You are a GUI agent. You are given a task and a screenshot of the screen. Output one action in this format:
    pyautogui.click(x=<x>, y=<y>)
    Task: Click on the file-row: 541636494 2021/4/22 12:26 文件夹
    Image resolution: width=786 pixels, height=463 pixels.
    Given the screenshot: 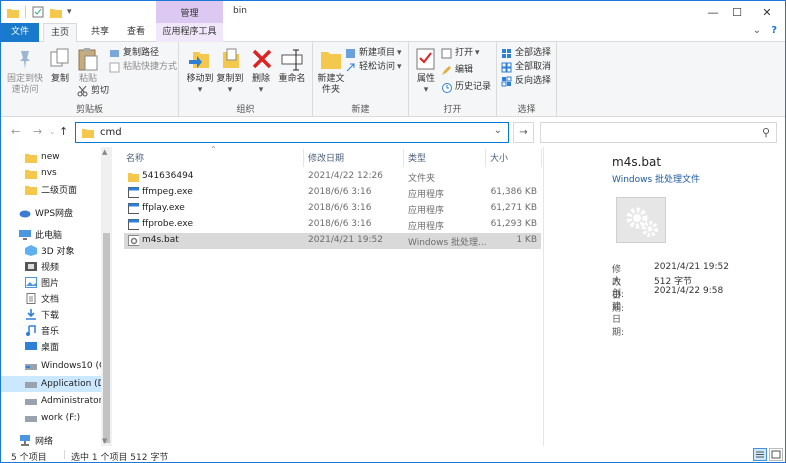 What is the action you would take?
    pyautogui.click(x=332, y=177)
    